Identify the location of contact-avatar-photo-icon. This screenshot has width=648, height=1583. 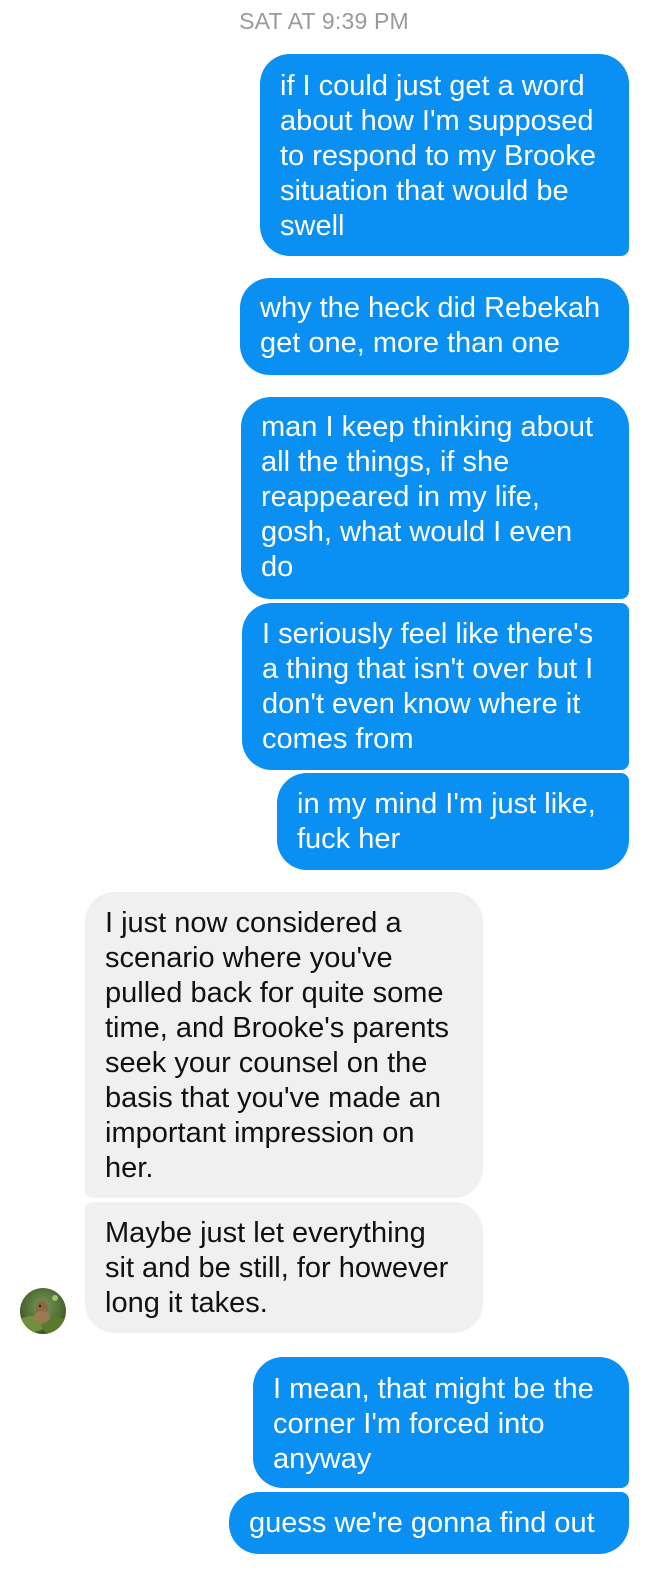
(43, 1311).